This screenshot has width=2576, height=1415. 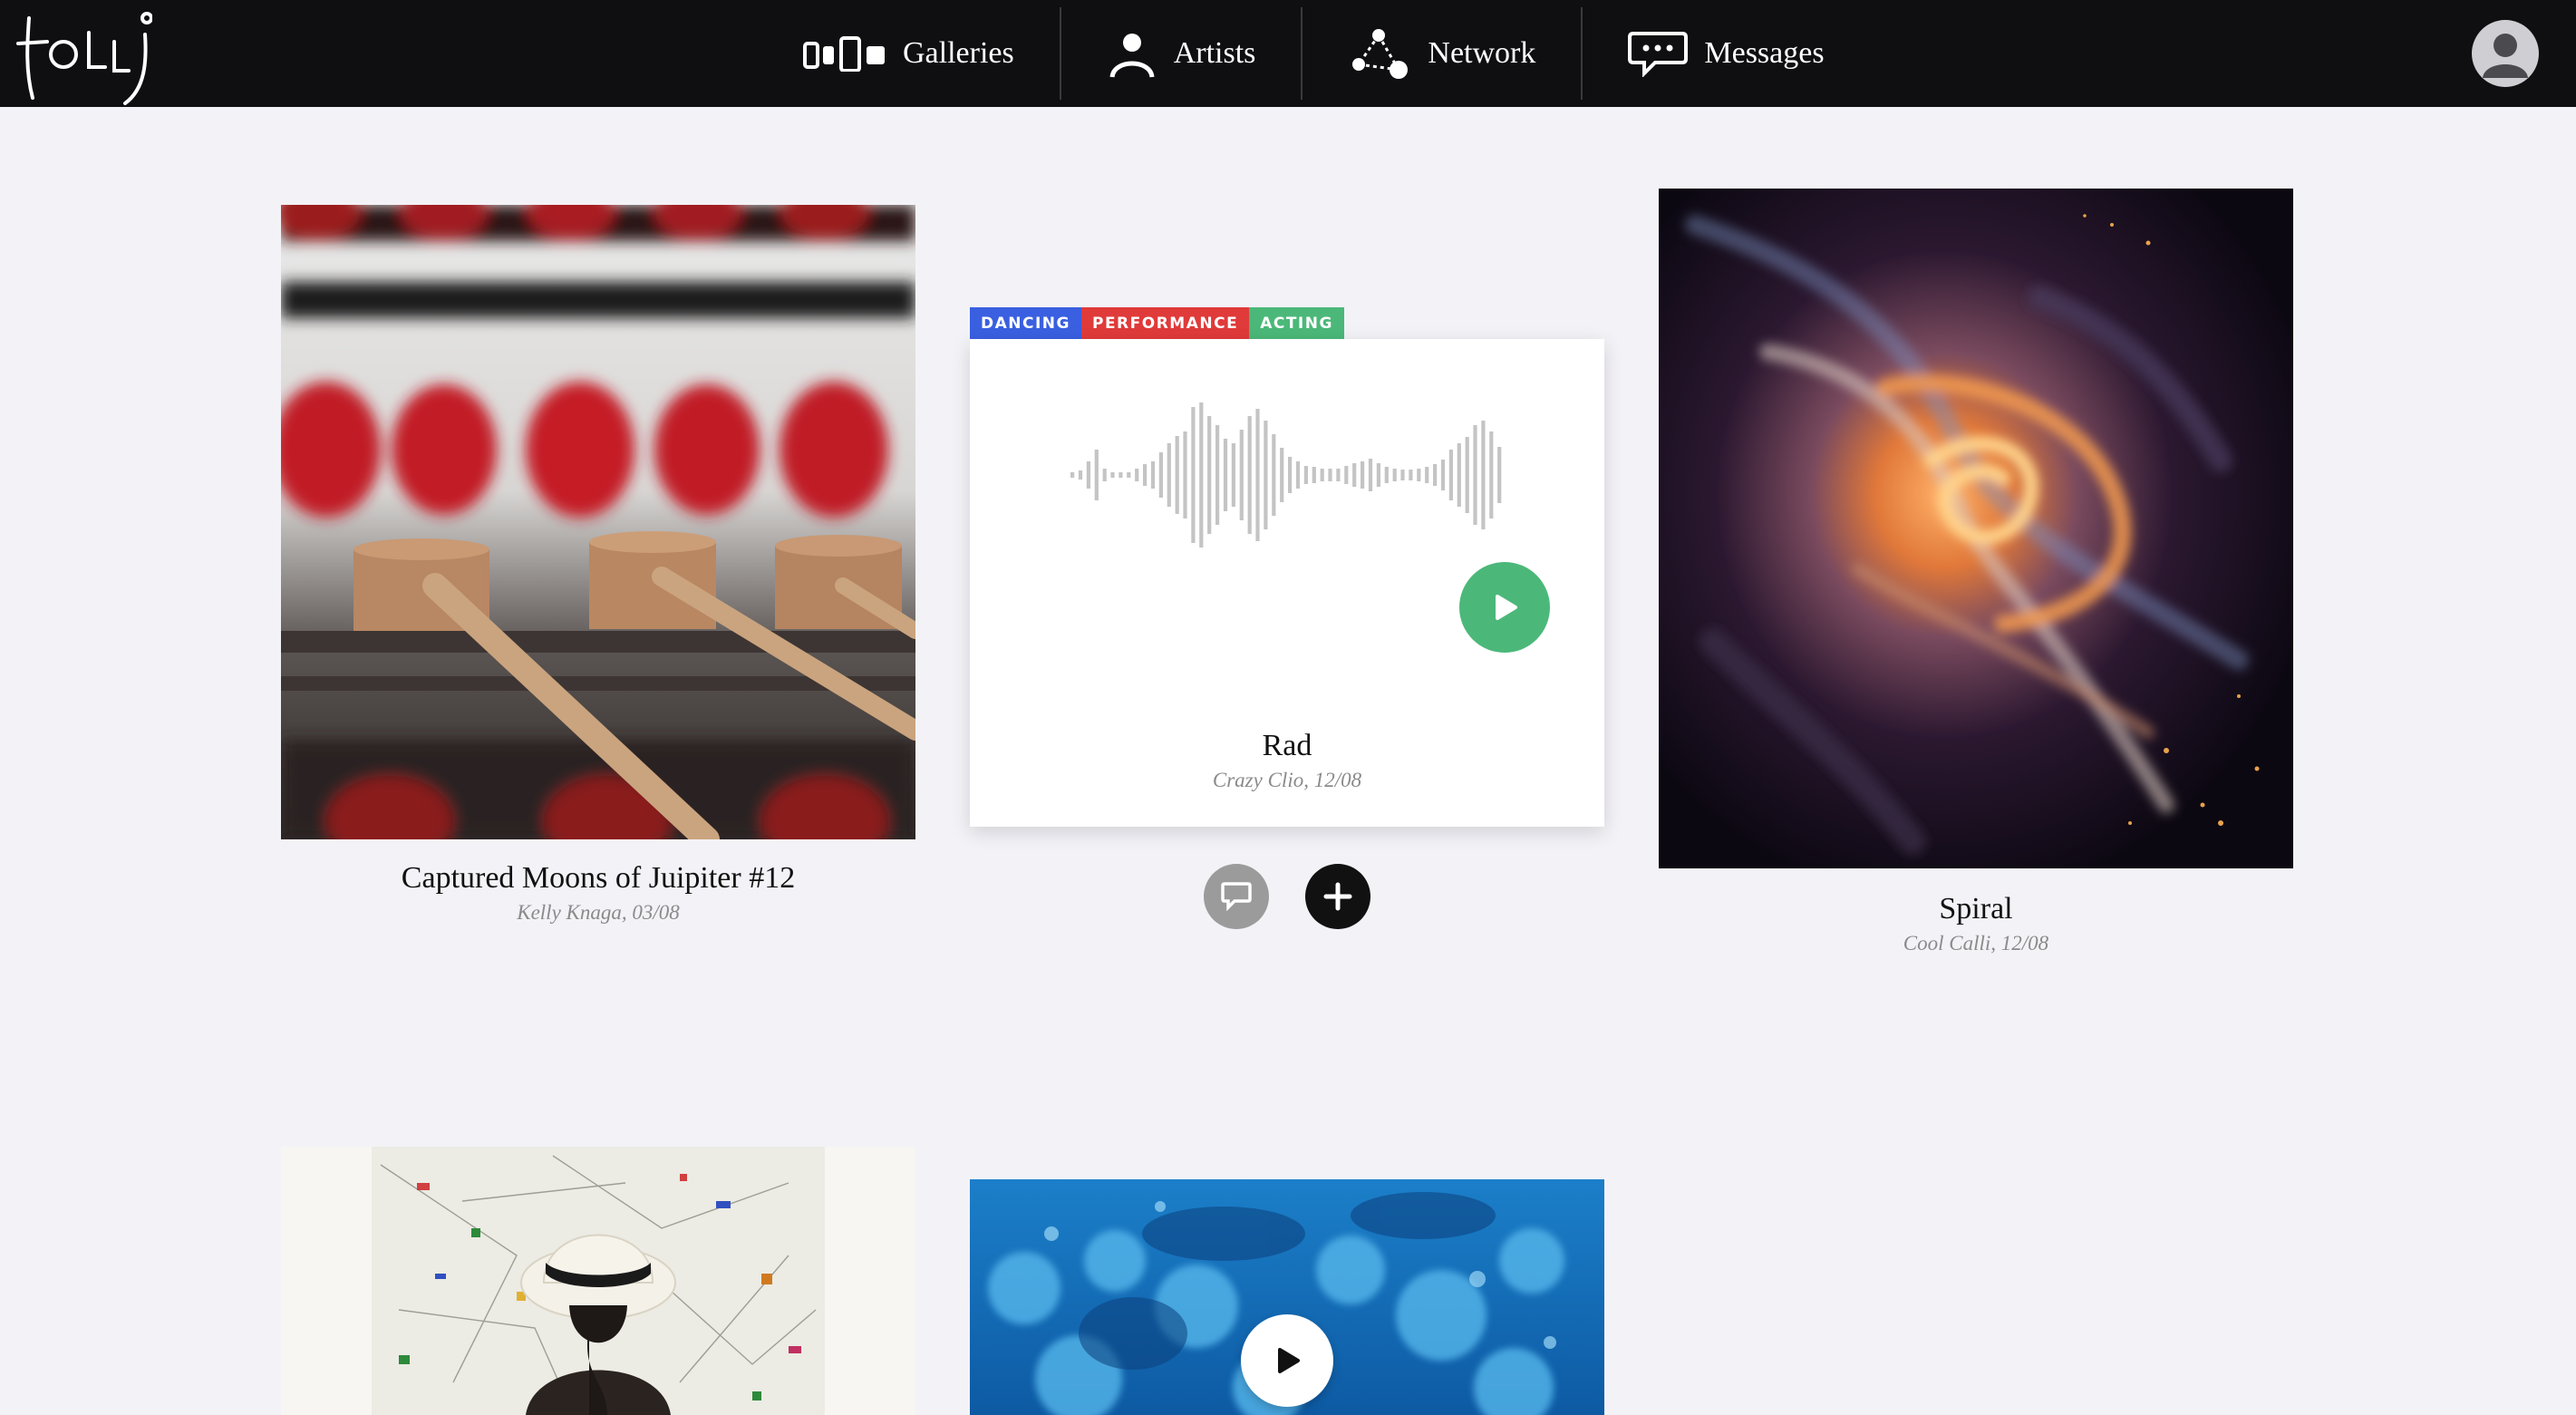 I want to click on video-play-button, so click(x=1287, y=1360).